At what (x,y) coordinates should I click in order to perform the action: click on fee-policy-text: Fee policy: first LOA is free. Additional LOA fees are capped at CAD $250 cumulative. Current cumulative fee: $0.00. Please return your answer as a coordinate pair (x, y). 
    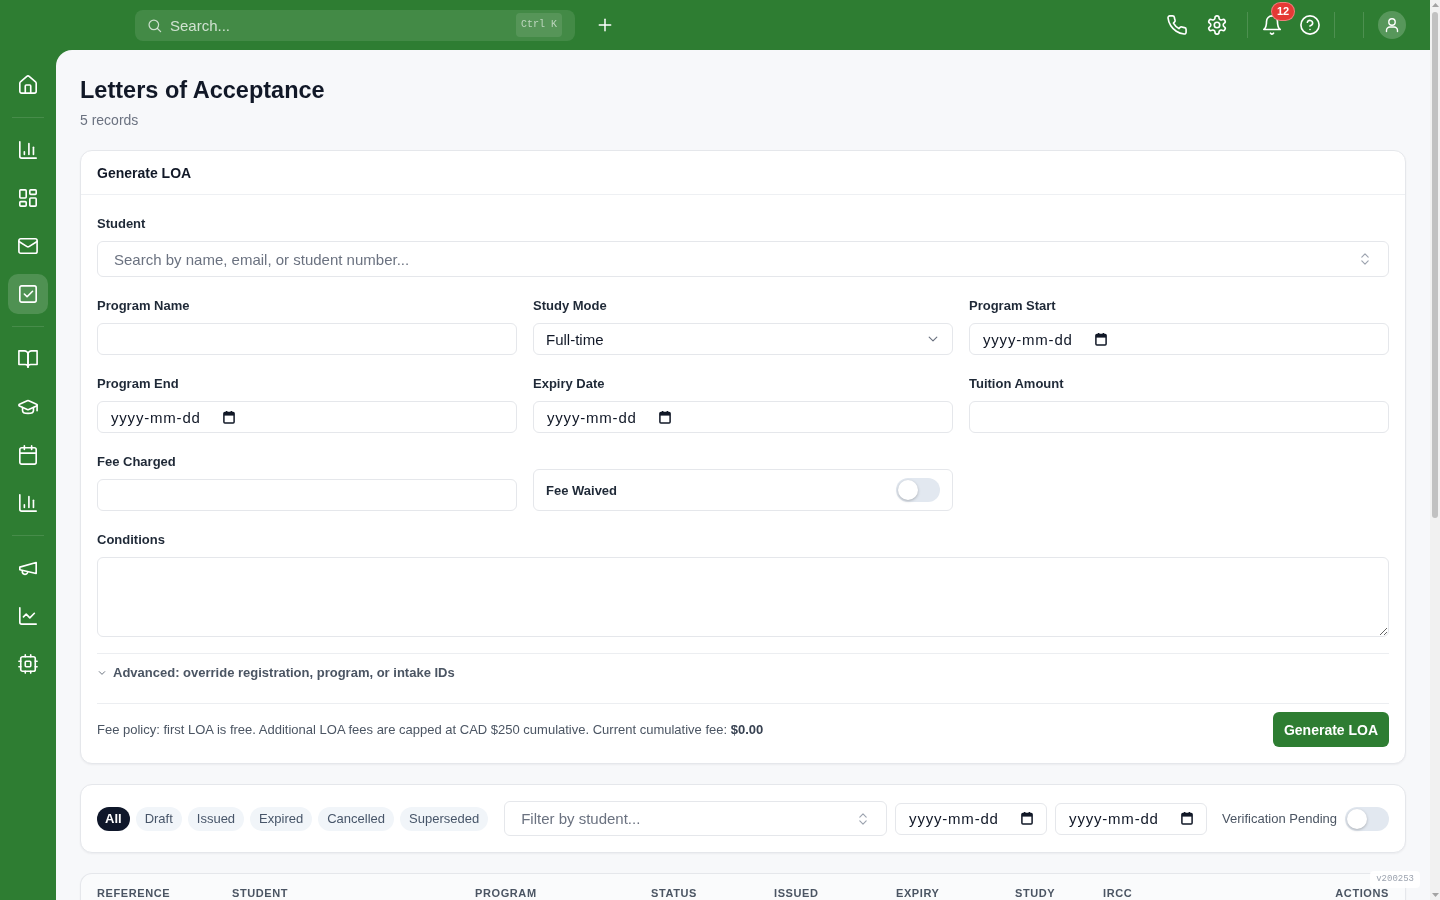
    Looking at the image, I should click on (430, 729).